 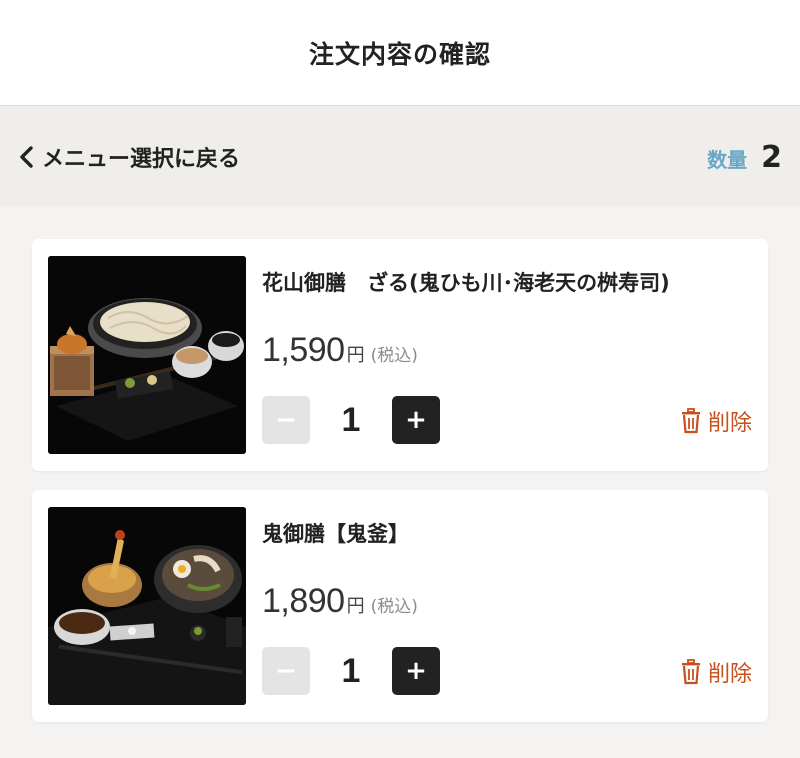 I want to click on page-header: 注文内容の確認, so click(x=400, y=53).